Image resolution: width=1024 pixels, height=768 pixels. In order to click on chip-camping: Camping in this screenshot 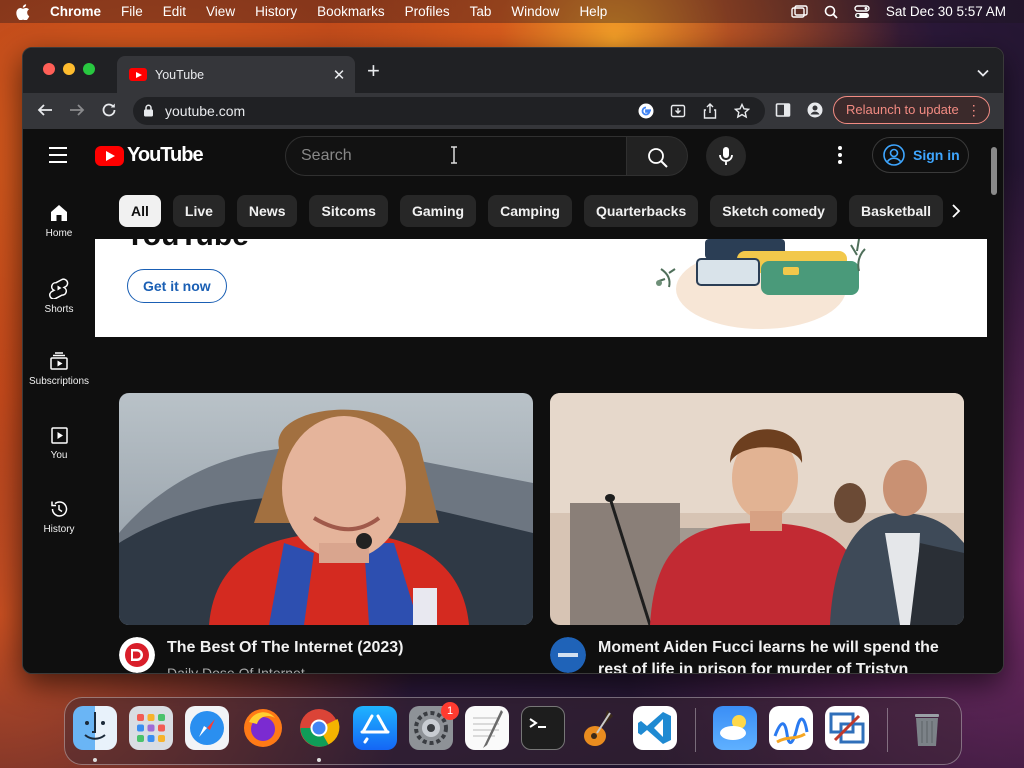, I will do `click(530, 211)`.